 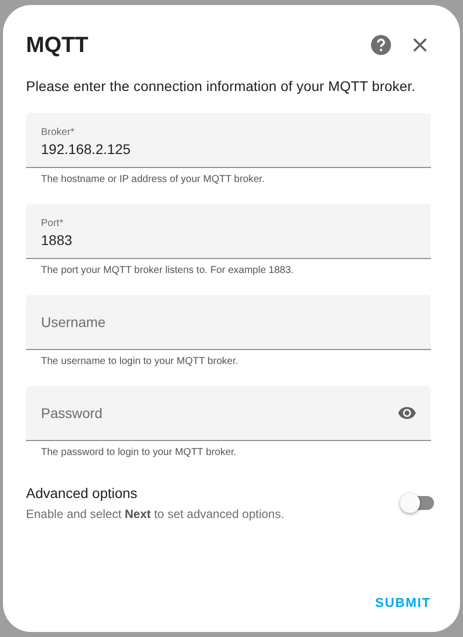 What do you see at coordinates (153, 179) in the screenshot?
I see `helper-text: The hostname or IP address of your MQTT broker.` at bounding box center [153, 179].